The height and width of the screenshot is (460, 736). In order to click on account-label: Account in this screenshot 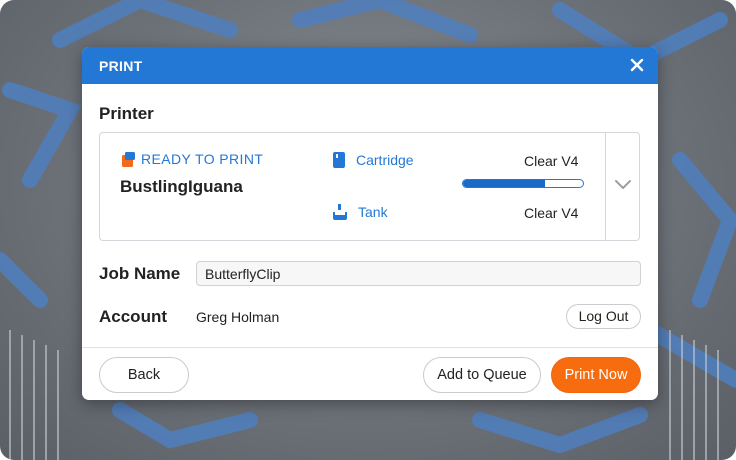, I will do `click(133, 316)`.